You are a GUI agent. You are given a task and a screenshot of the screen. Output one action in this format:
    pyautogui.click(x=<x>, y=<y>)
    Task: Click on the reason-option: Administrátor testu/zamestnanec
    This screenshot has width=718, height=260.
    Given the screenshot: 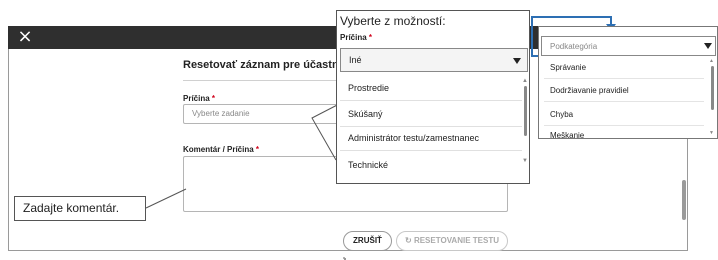 What is the action you would take?
    pyautogui.click(x=413, y=138)
    